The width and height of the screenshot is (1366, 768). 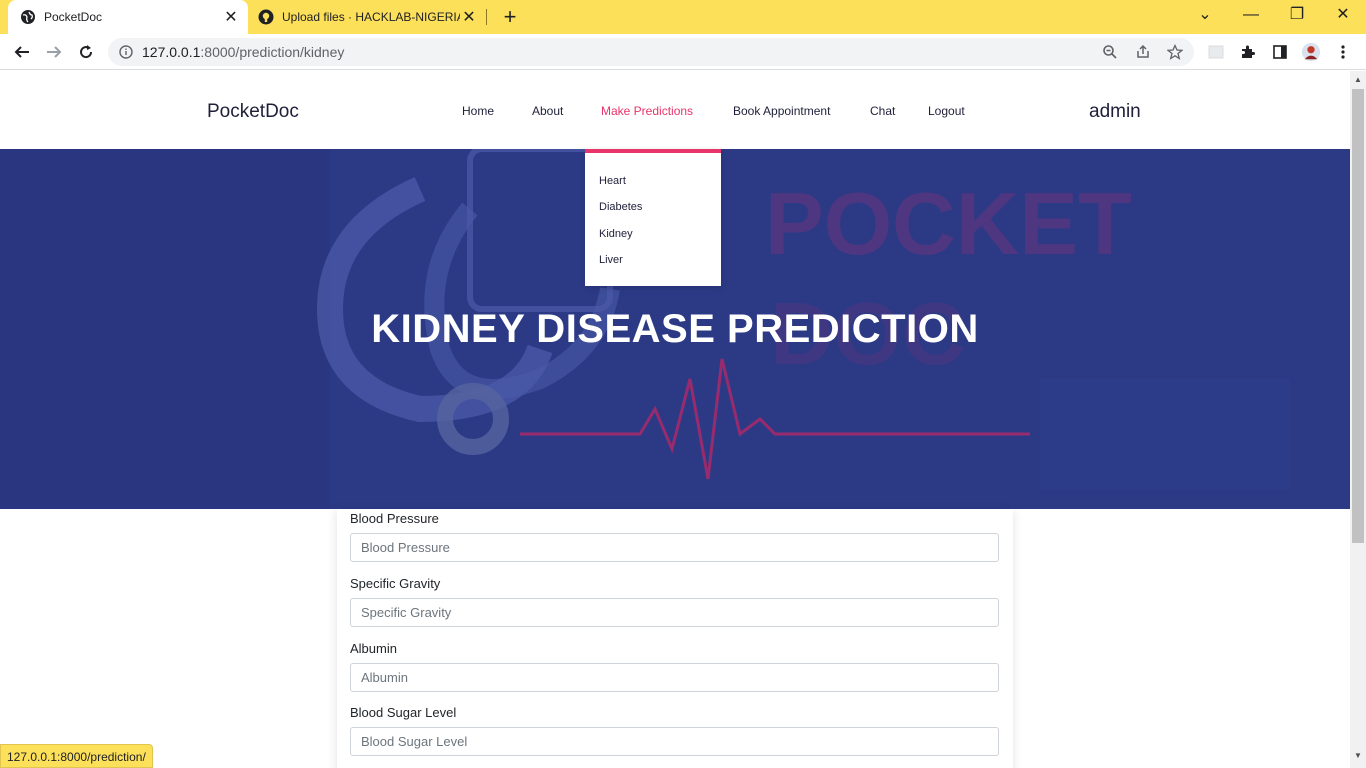 What do you see at coordinates (1205, 15) in the screenshot?
I see `tab-search-chevron-icon: ⌄` at bounding box center [1205, 15].